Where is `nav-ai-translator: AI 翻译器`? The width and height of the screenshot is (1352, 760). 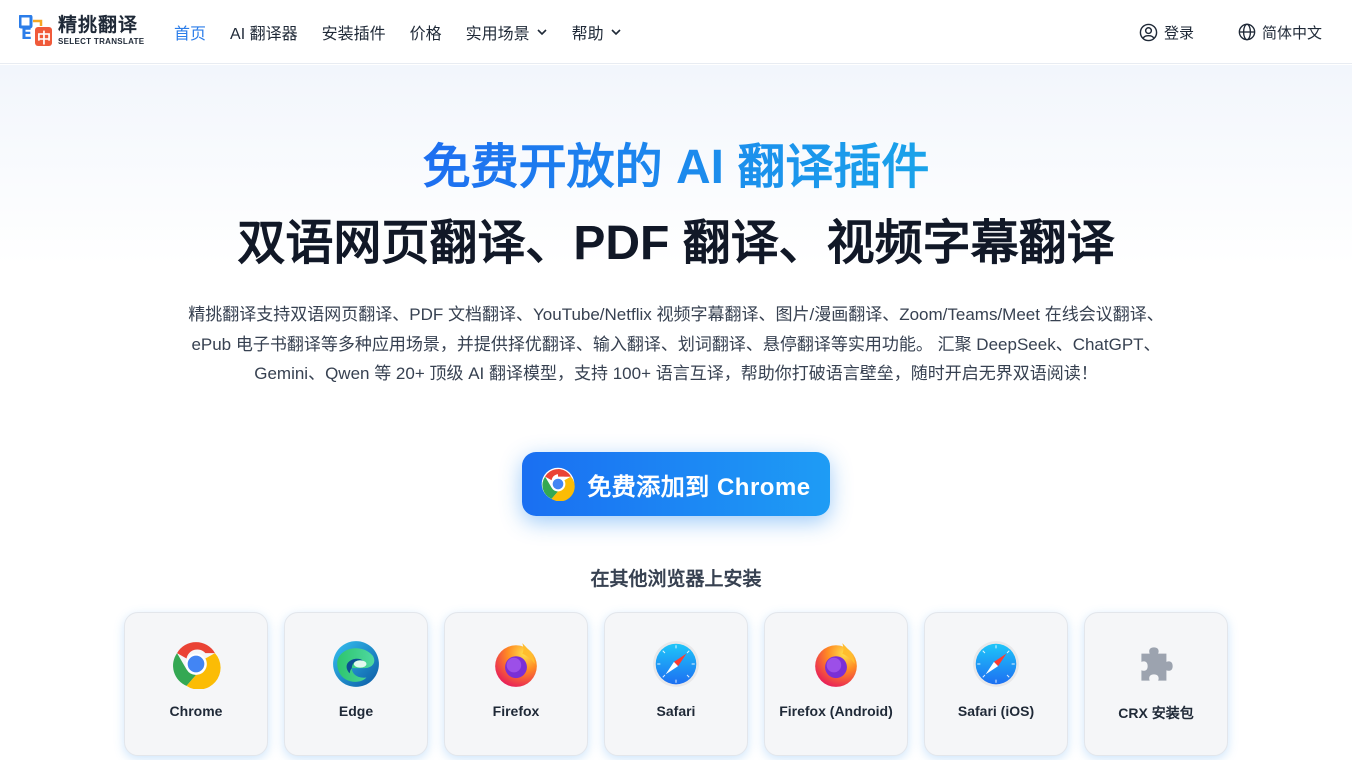
nav-ai-translator: AI 翻译器 is located at coordinates (264, 32).